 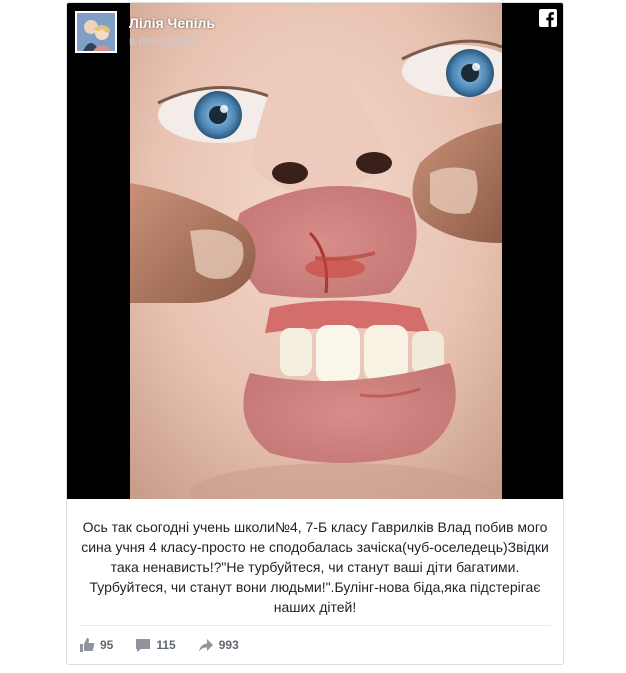 What do you see at coordinates (166, 645) in the screenshot?
I see `comment-count: 115` at bounding box center [166, 645].